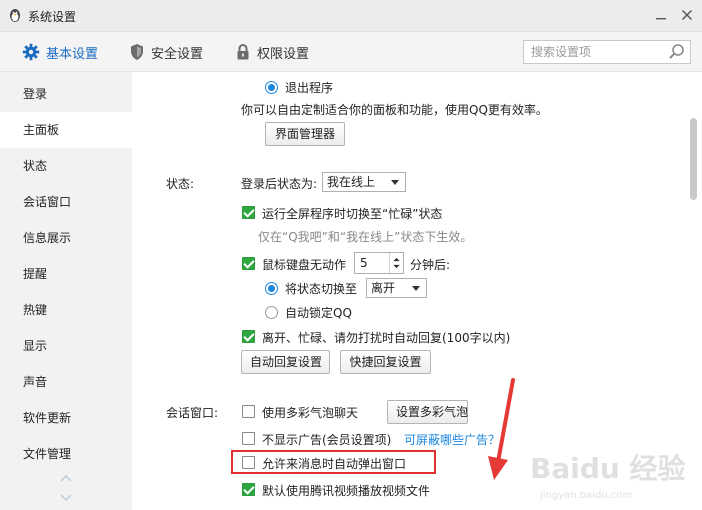 The width and height of the screenshot is (702, 510). Describe the element at coordinates (271, 87) in the screenshot. I see `exit-program-radio` at that location.